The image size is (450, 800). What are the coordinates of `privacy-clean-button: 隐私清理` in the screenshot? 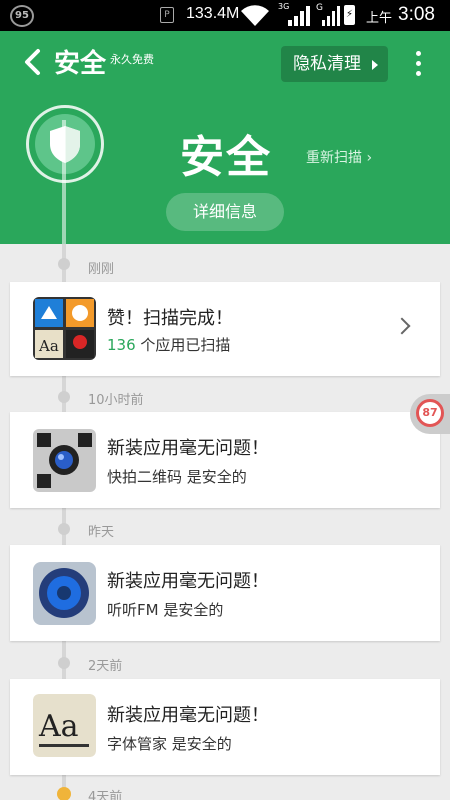 It's located at (334, 64).